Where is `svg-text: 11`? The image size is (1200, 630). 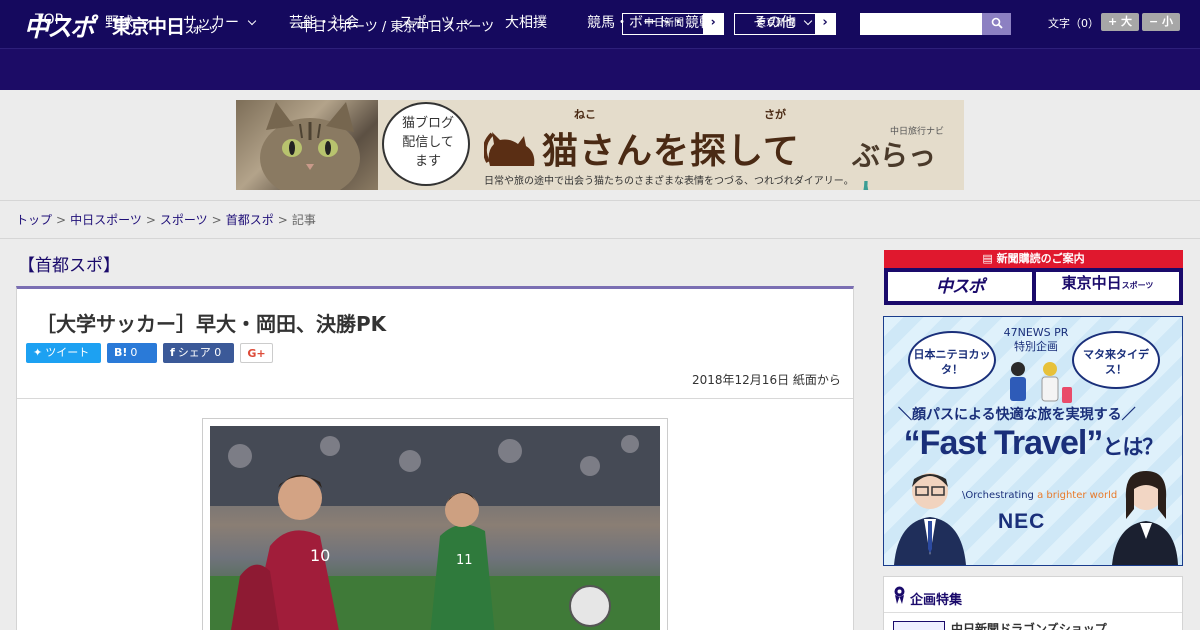 svg-text: 11 is located at coordinates (464, 560).